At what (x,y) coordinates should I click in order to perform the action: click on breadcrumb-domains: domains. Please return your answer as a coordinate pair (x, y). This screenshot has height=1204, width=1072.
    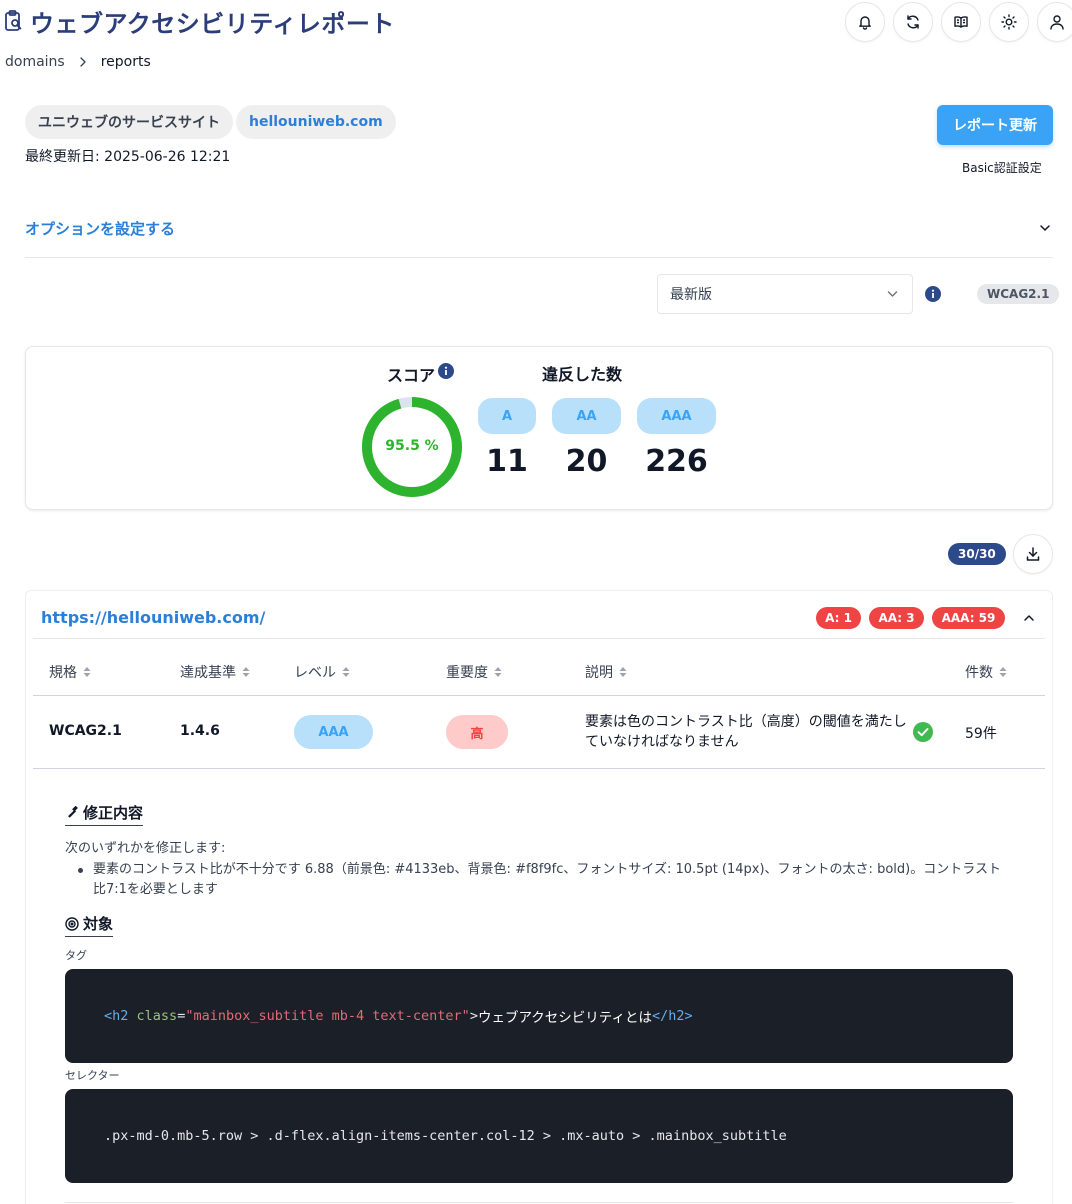
    Looking at the image, I should click on (35, 62).